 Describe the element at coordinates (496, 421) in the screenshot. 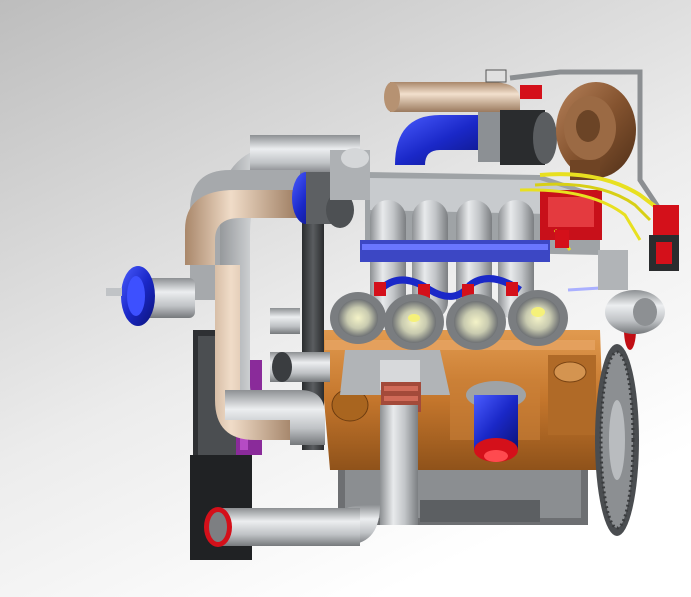

I see `oil-filter` at that location.